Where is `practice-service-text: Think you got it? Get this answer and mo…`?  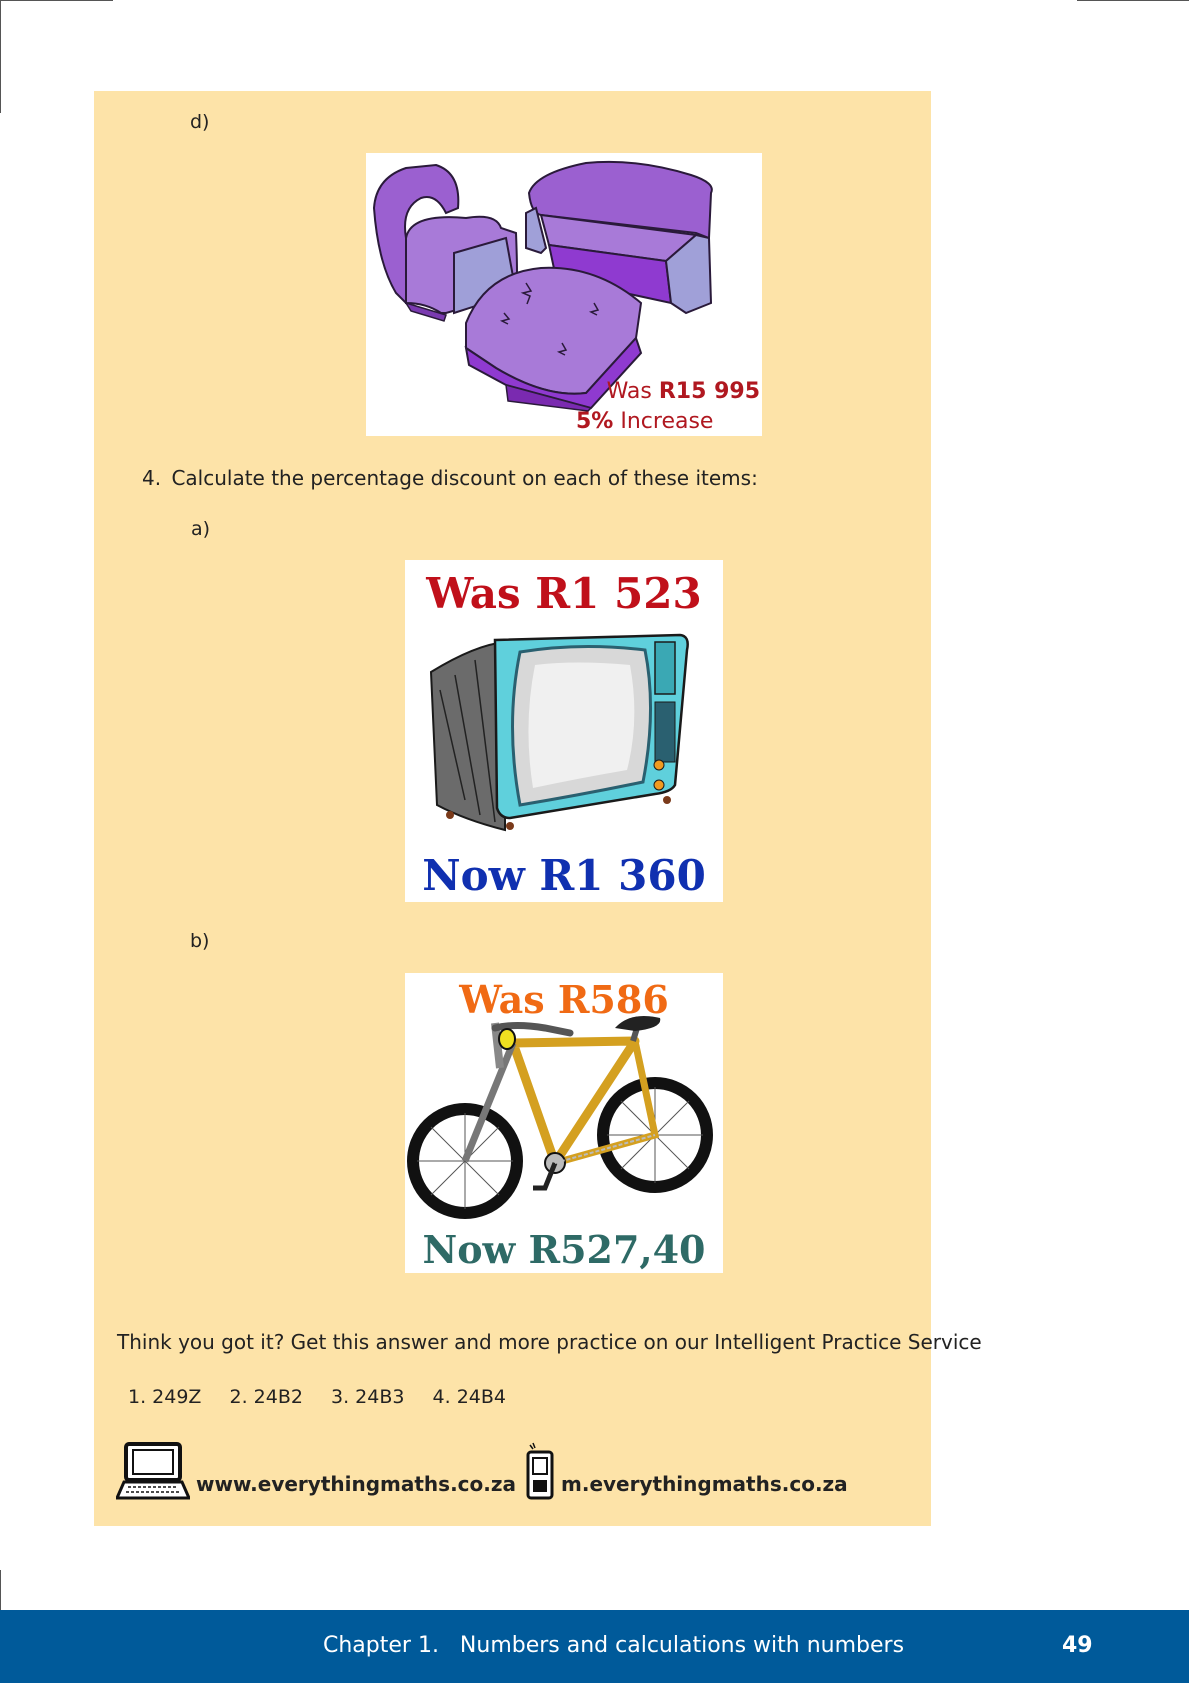
practice-service-text: Think you got it? Get this answer and mo… is located at coordinates (549, 1342).